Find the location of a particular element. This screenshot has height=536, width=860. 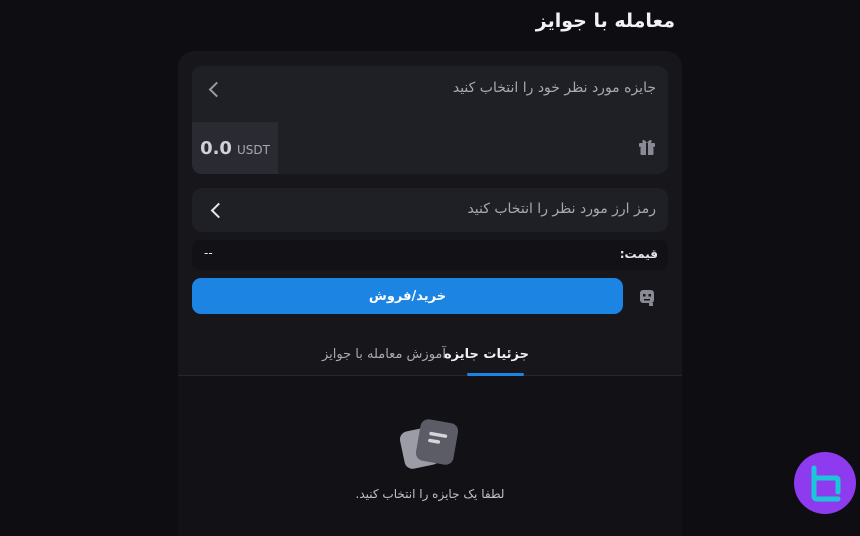

prize-amount-value: 0.0 is located at coordinates (216, 148).